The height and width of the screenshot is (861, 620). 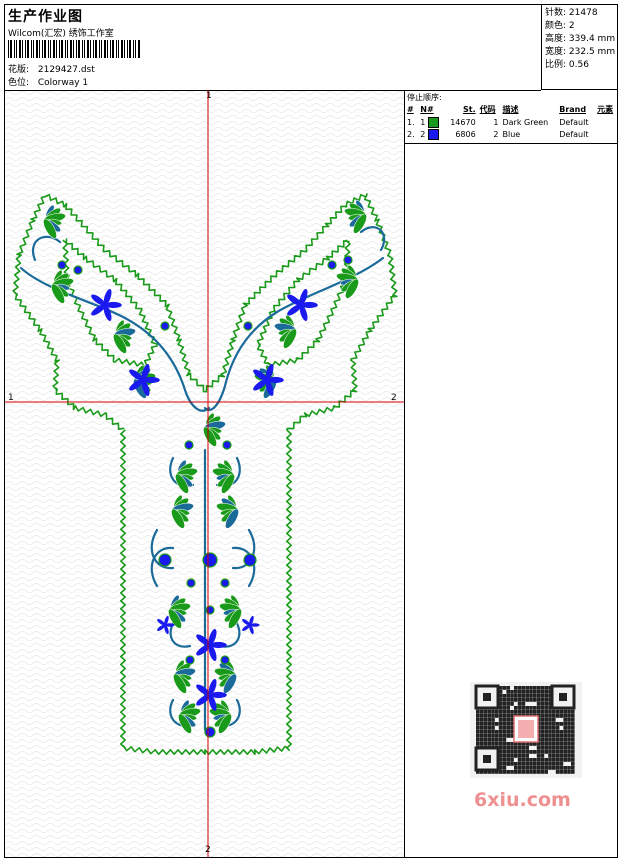 I want to click on row-description: Dark Green, so click(x=525, y=122).